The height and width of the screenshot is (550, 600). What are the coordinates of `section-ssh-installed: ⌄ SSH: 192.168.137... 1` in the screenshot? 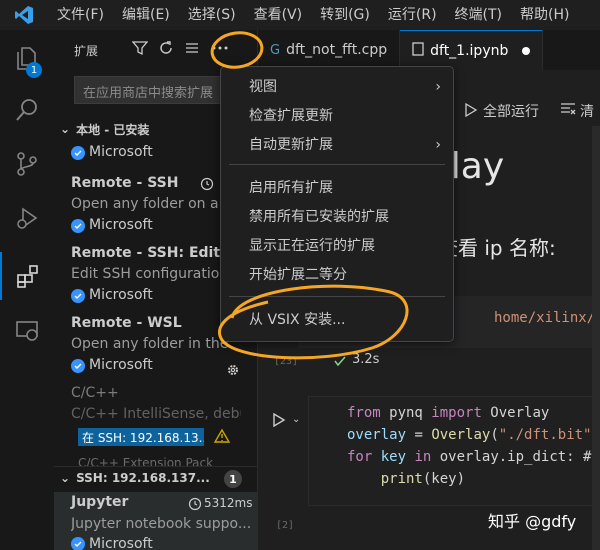 It's located at (155, 477).